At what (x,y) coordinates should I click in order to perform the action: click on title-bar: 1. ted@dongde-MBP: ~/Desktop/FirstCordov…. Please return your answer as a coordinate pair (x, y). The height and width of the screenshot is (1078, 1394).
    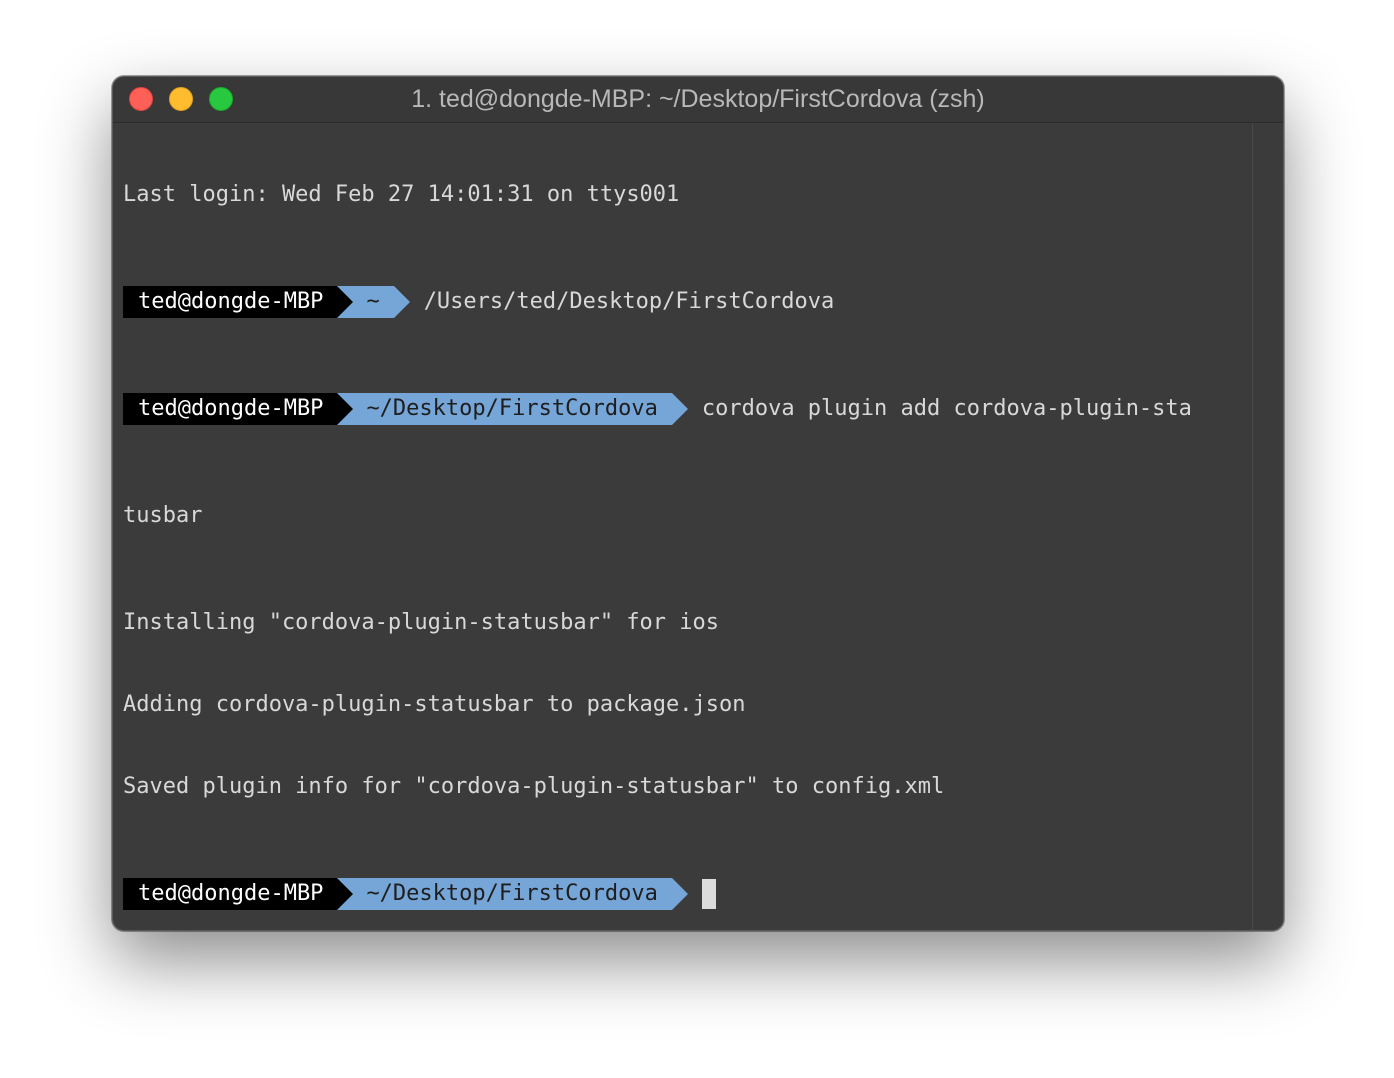
    Looking at the image, I should click on (698, 100).